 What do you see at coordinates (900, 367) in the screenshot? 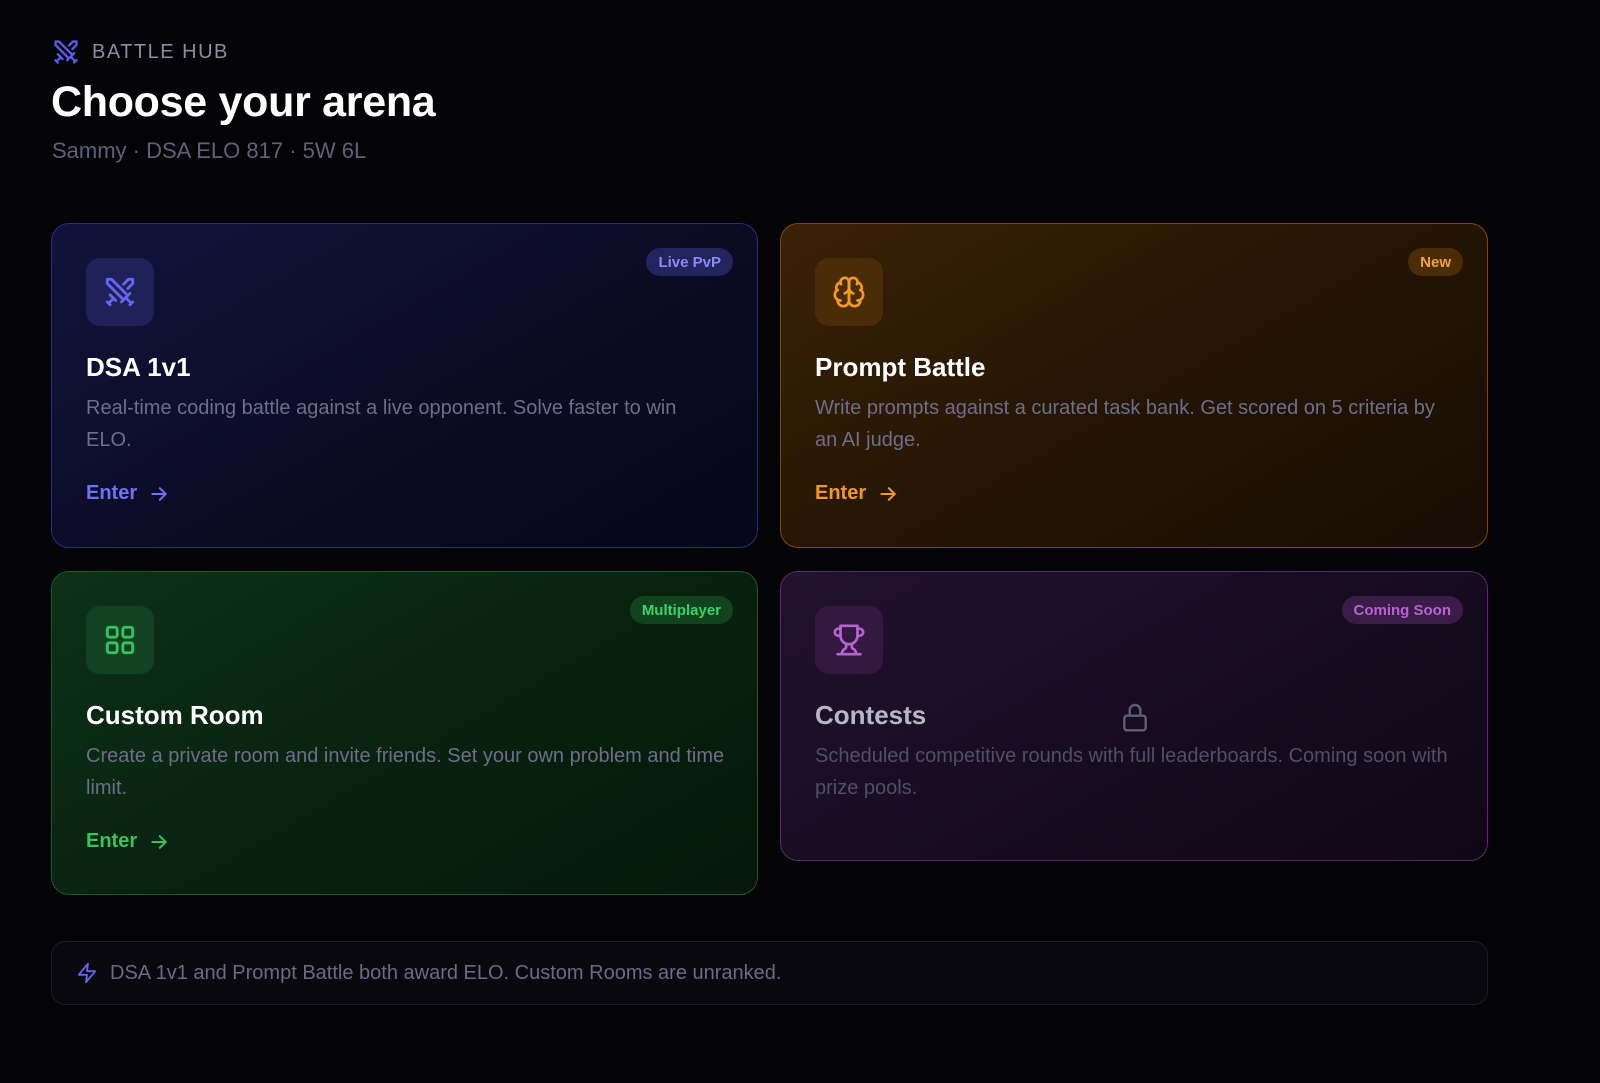
I see `card-title: Prompt Battle` at bounding box center [900, 367].